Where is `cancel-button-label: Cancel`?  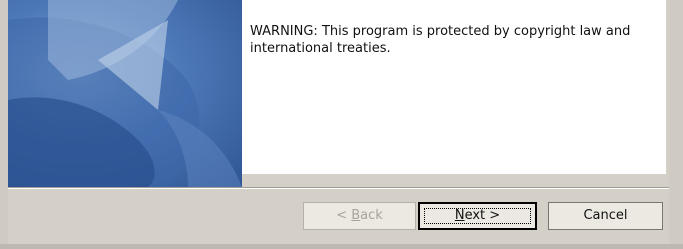 cancel-button-label: Cancel is located at coordinates (605, 215).